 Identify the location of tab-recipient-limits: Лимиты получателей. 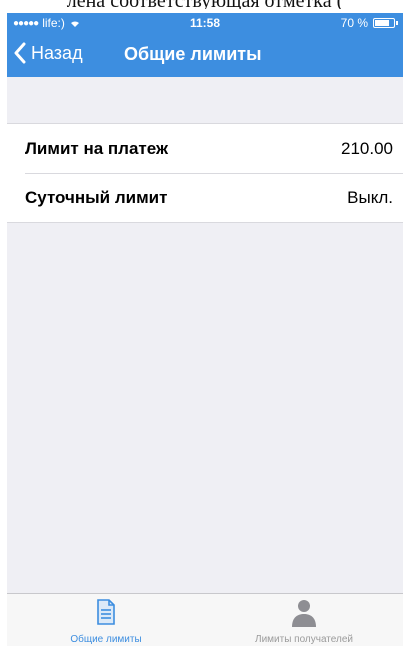
(304, 620).